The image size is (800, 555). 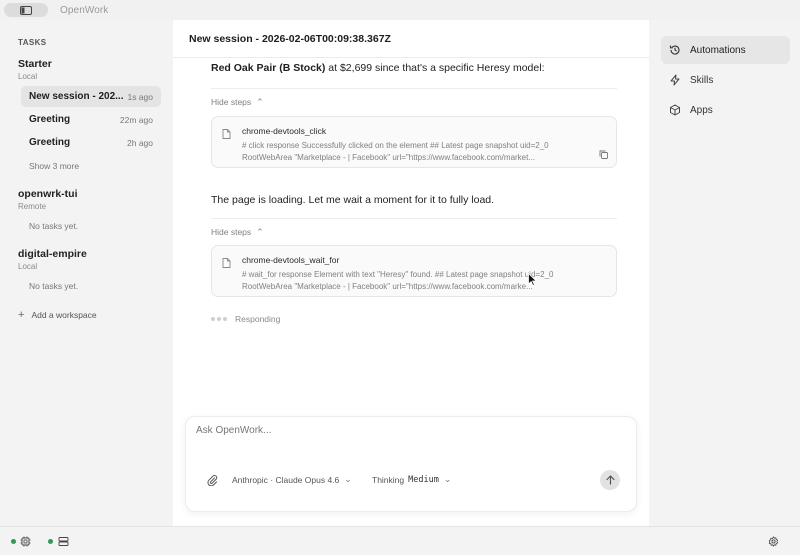 I want to click on title-bar: OpenWork, so click(x=400, y=10).